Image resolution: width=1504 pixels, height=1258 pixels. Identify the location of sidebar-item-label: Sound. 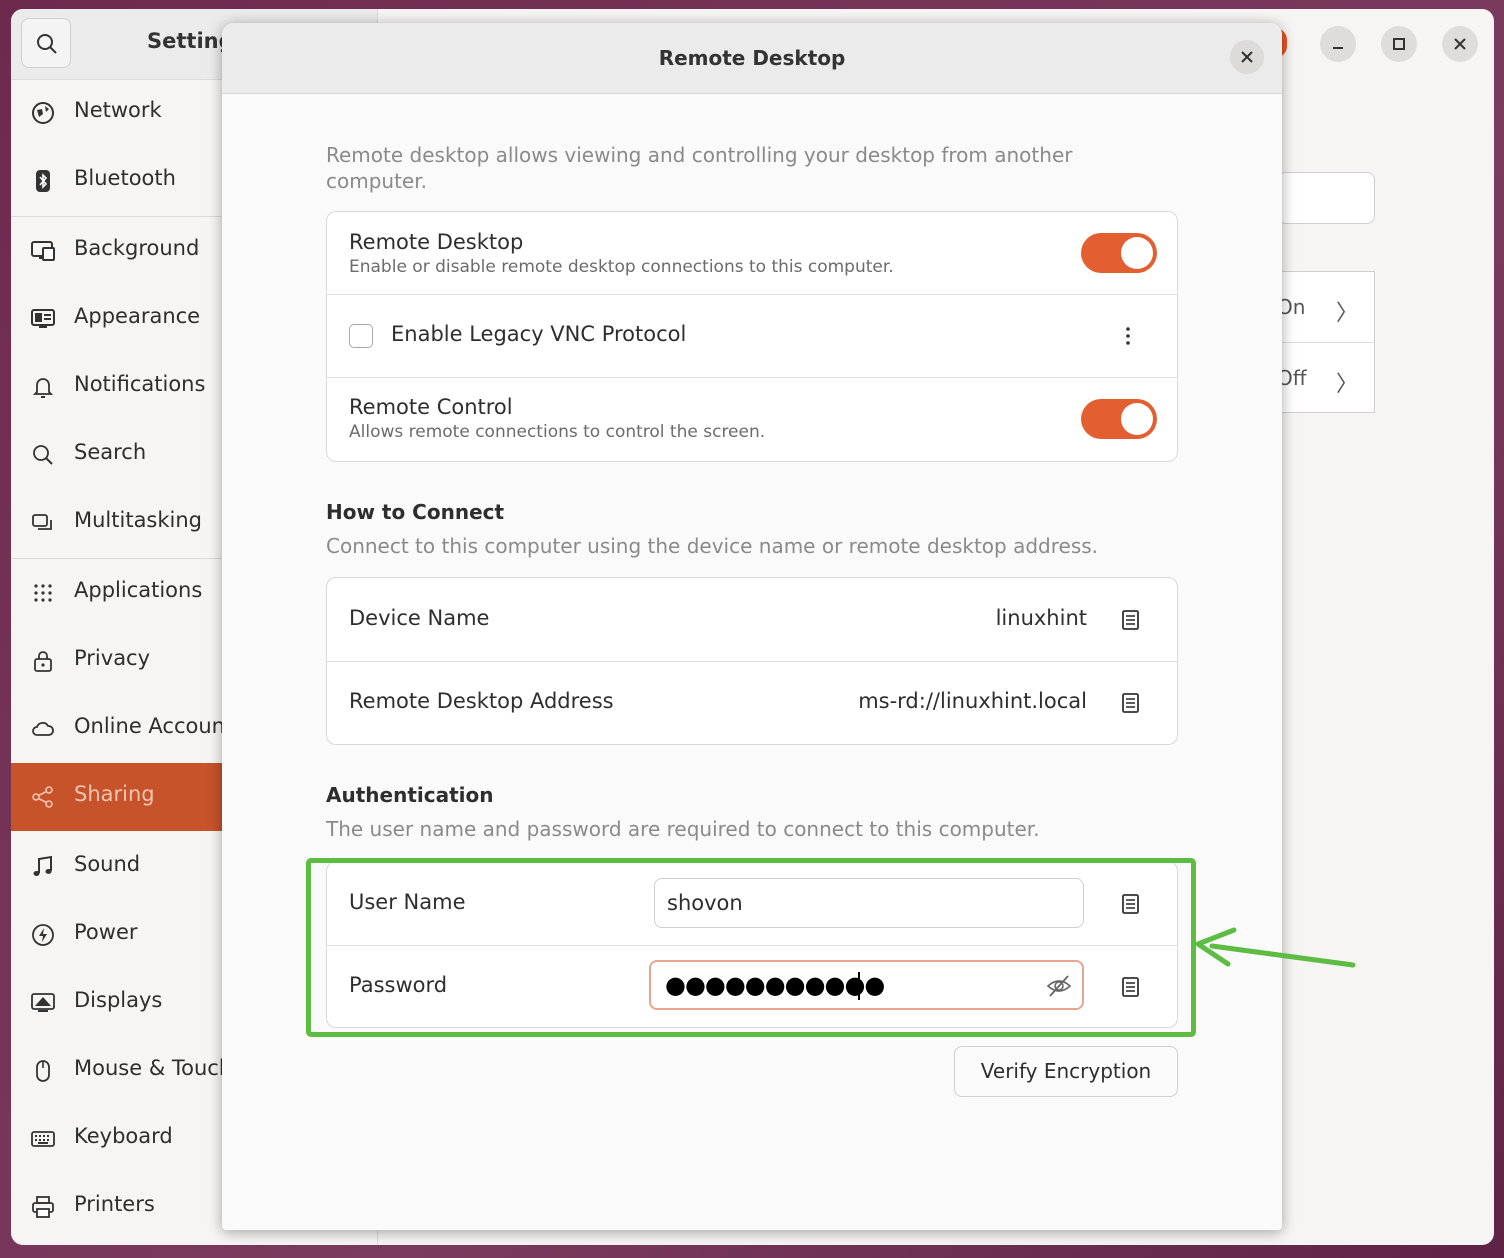
(107, 864).